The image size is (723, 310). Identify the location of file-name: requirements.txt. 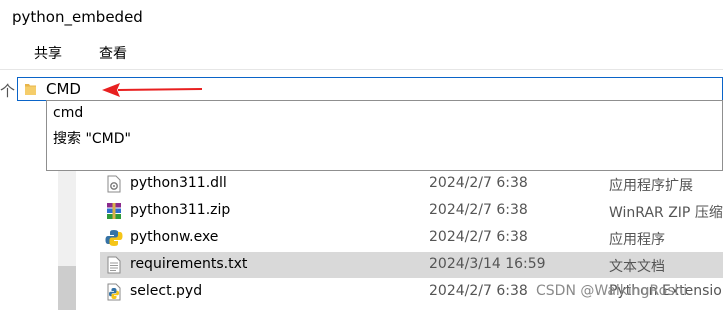
(189, 264).